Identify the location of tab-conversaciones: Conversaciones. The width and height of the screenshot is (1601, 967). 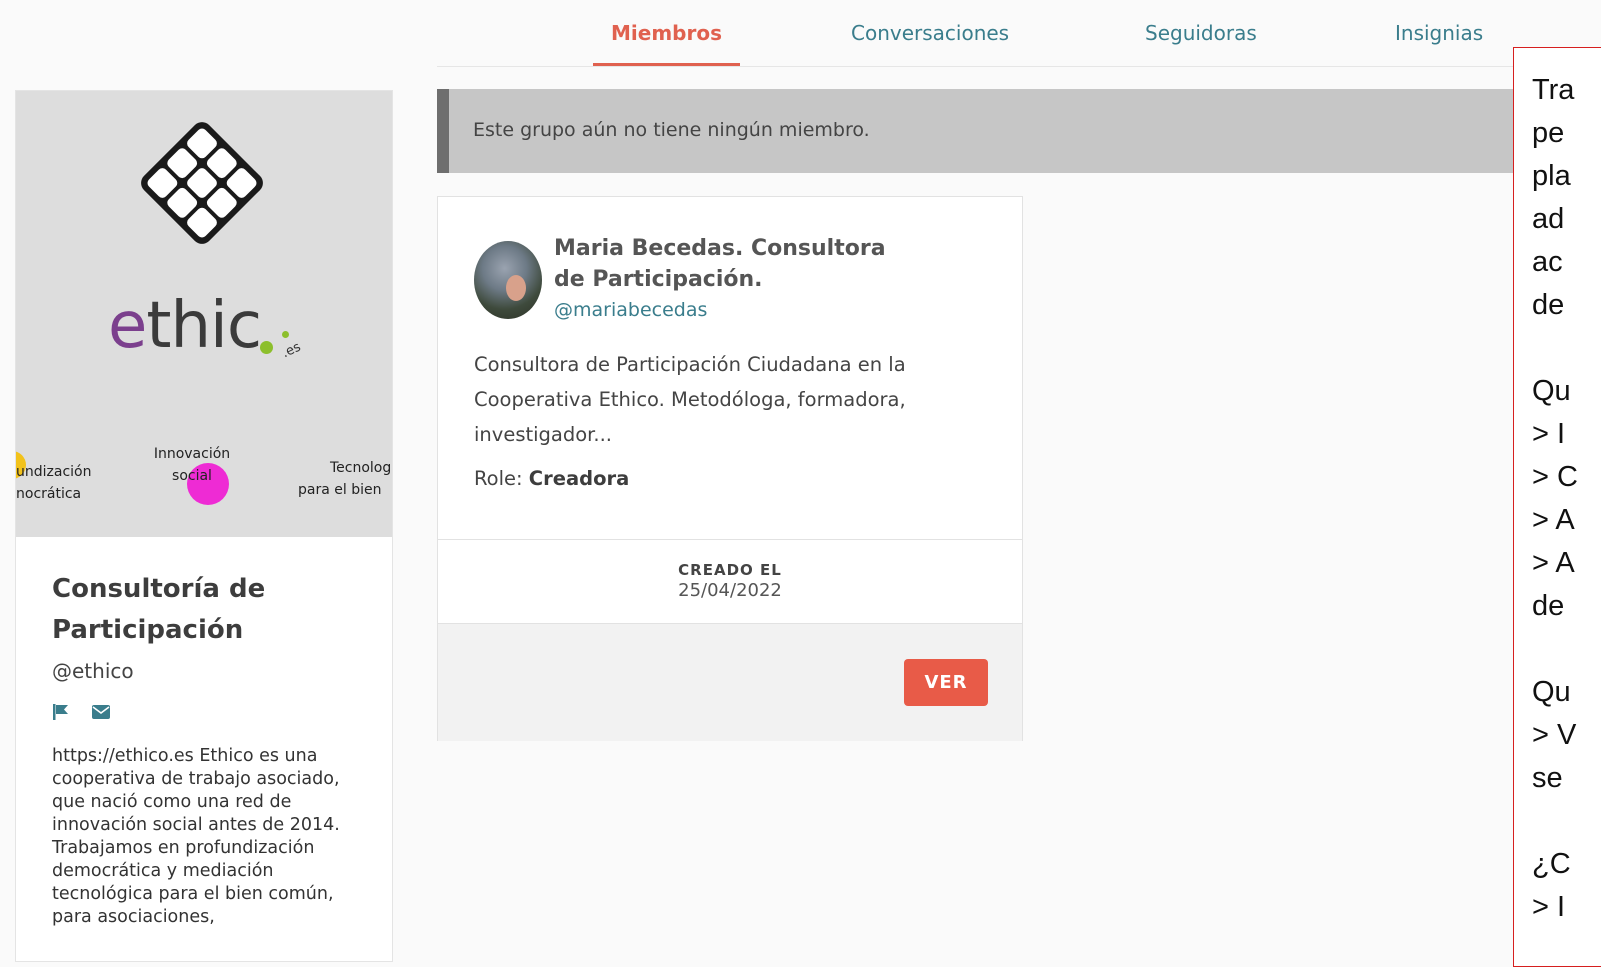
(930, 41).